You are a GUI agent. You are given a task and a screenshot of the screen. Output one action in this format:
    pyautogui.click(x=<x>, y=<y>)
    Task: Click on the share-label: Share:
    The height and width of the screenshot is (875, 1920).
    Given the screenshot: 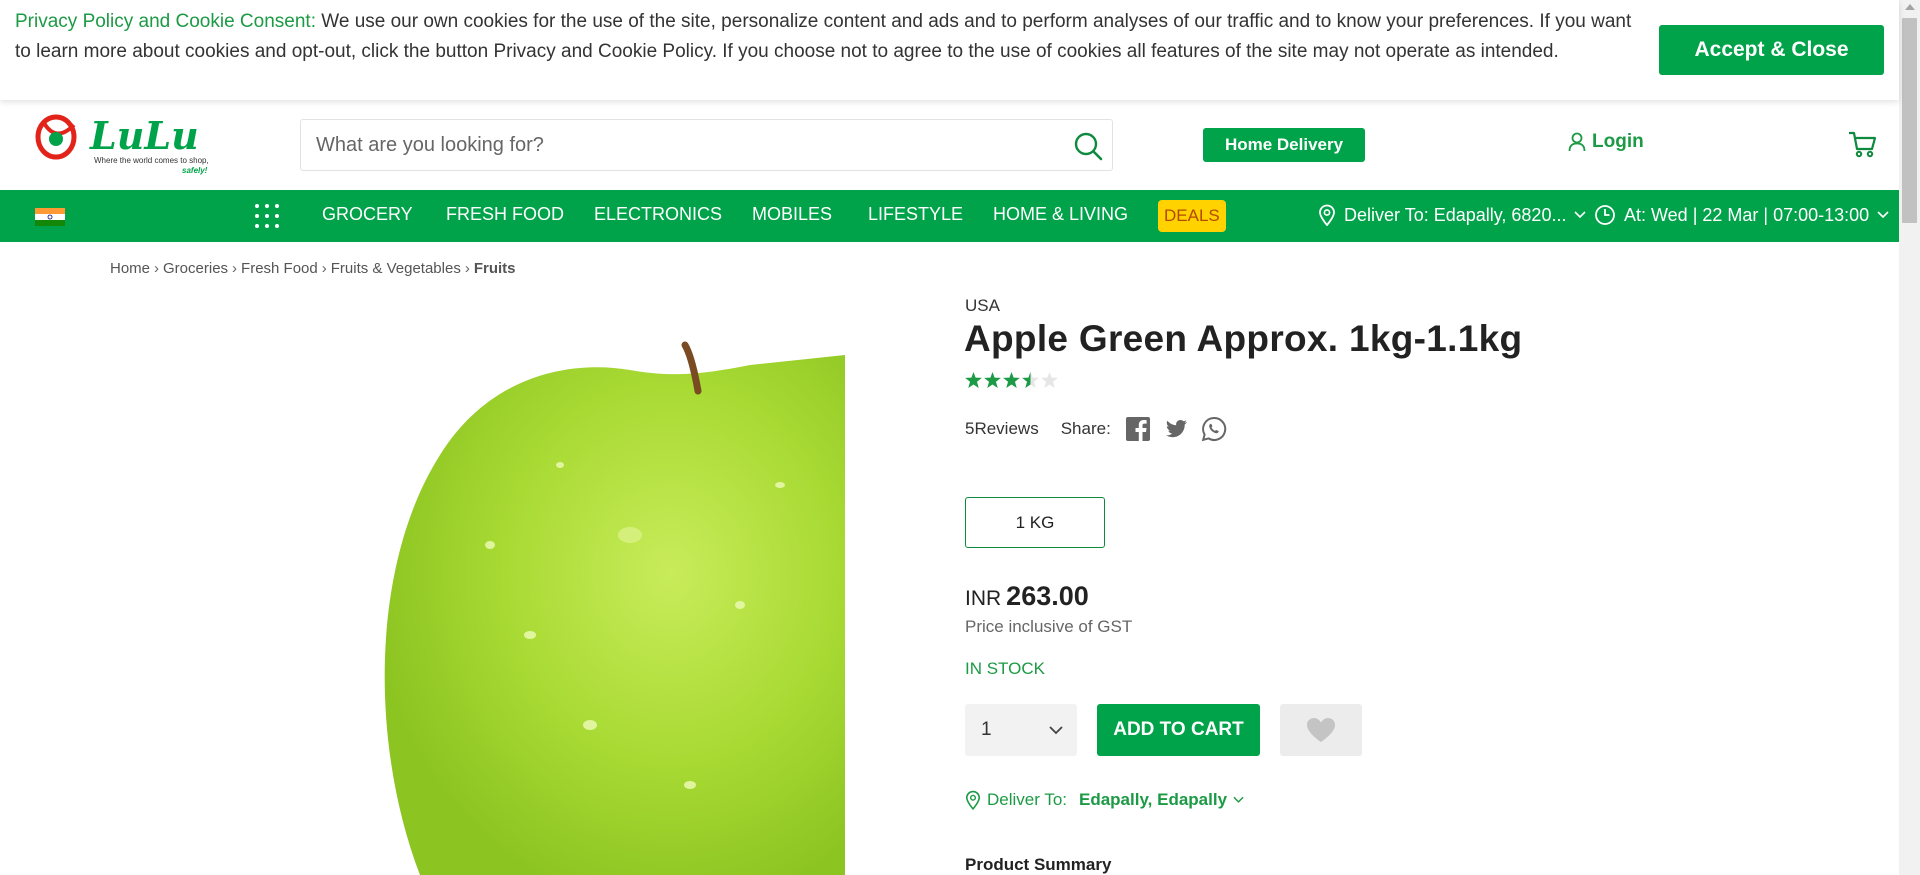 What is the action you would take?
    pyautogui.click(x=1085, y=428)
    